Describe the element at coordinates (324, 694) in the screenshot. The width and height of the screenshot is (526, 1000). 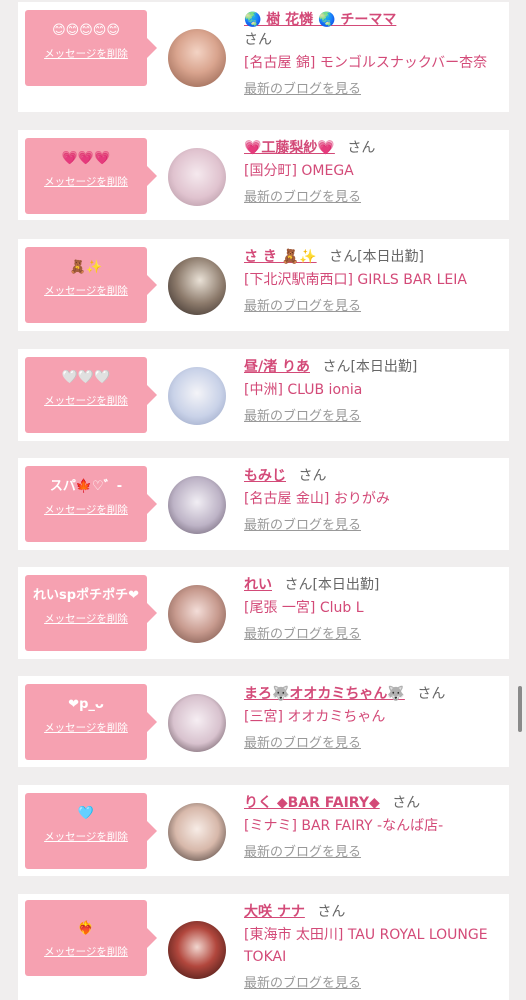
I see `profile-name-link: まろ🐺オオカミちゃん🐺` at that location.